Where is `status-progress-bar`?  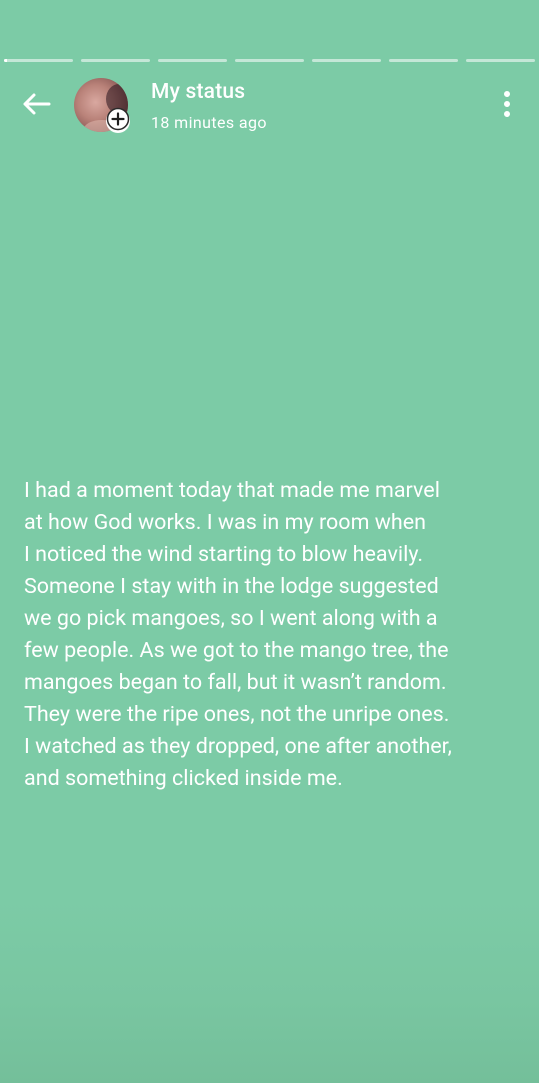 status-progress-bar is located at coordinates (269, 61).